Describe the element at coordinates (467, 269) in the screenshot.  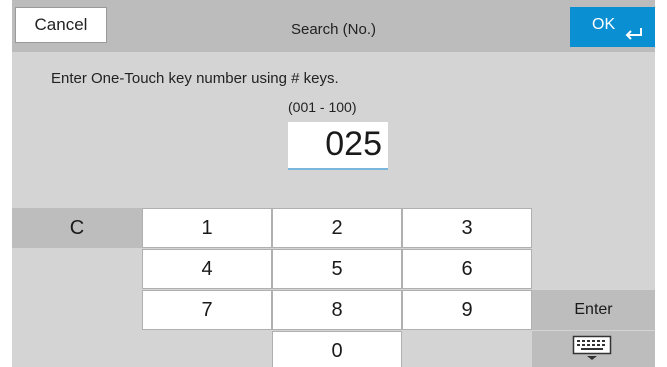
I see `key-6: 6` at that location.